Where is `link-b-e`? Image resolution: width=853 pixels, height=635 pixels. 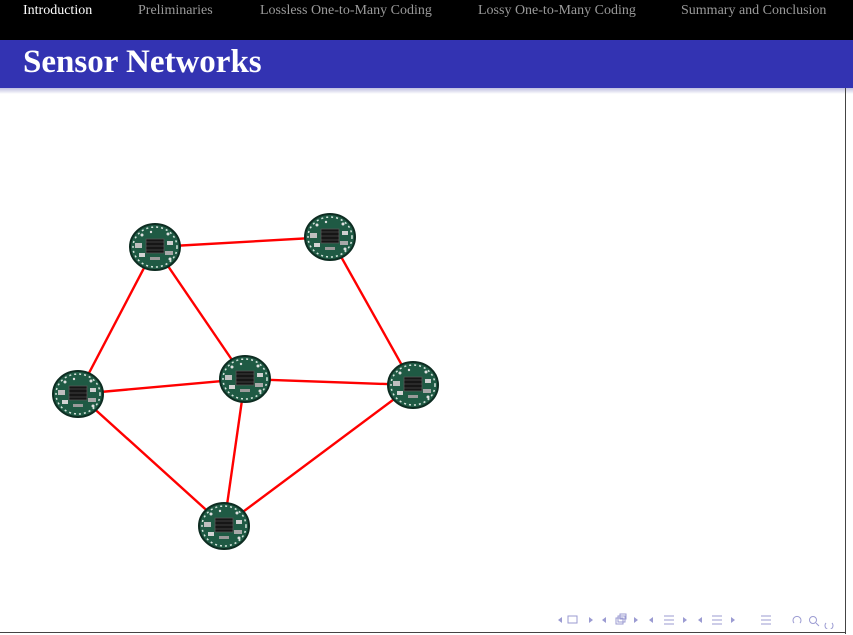
link-b-e is located at coordinates (371, 311).